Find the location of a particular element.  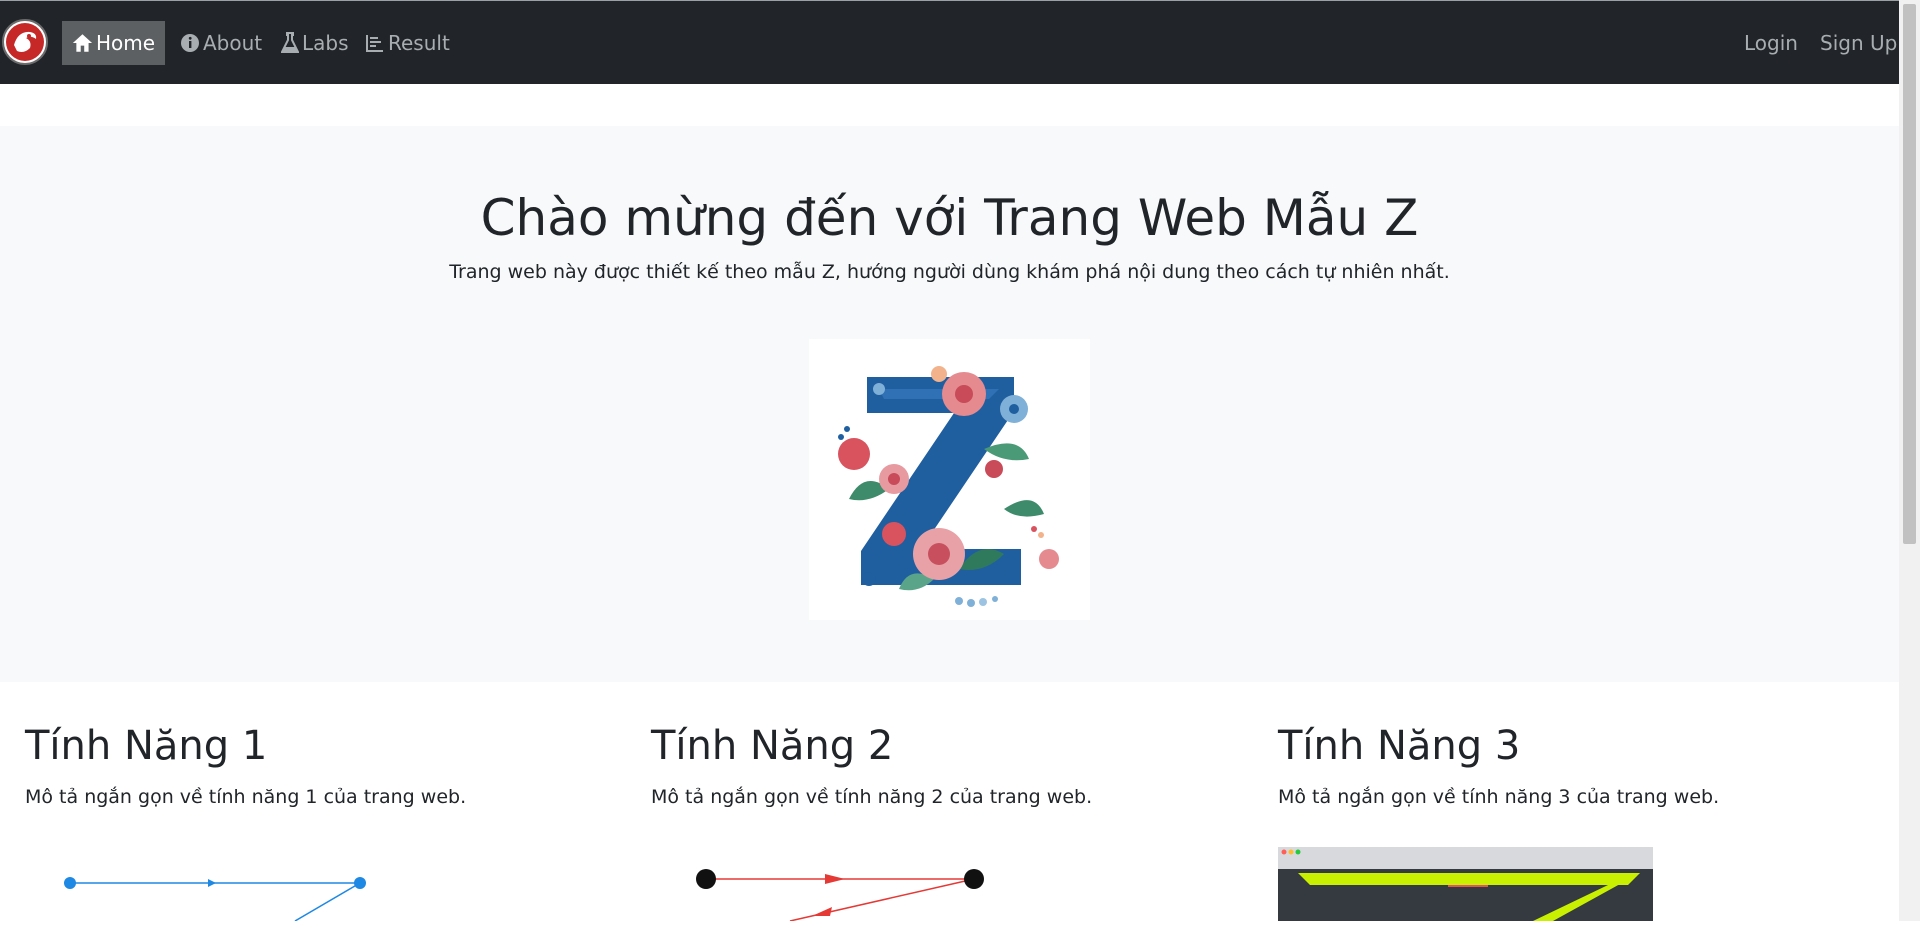

info-icon is located at coordinates (190, 43).